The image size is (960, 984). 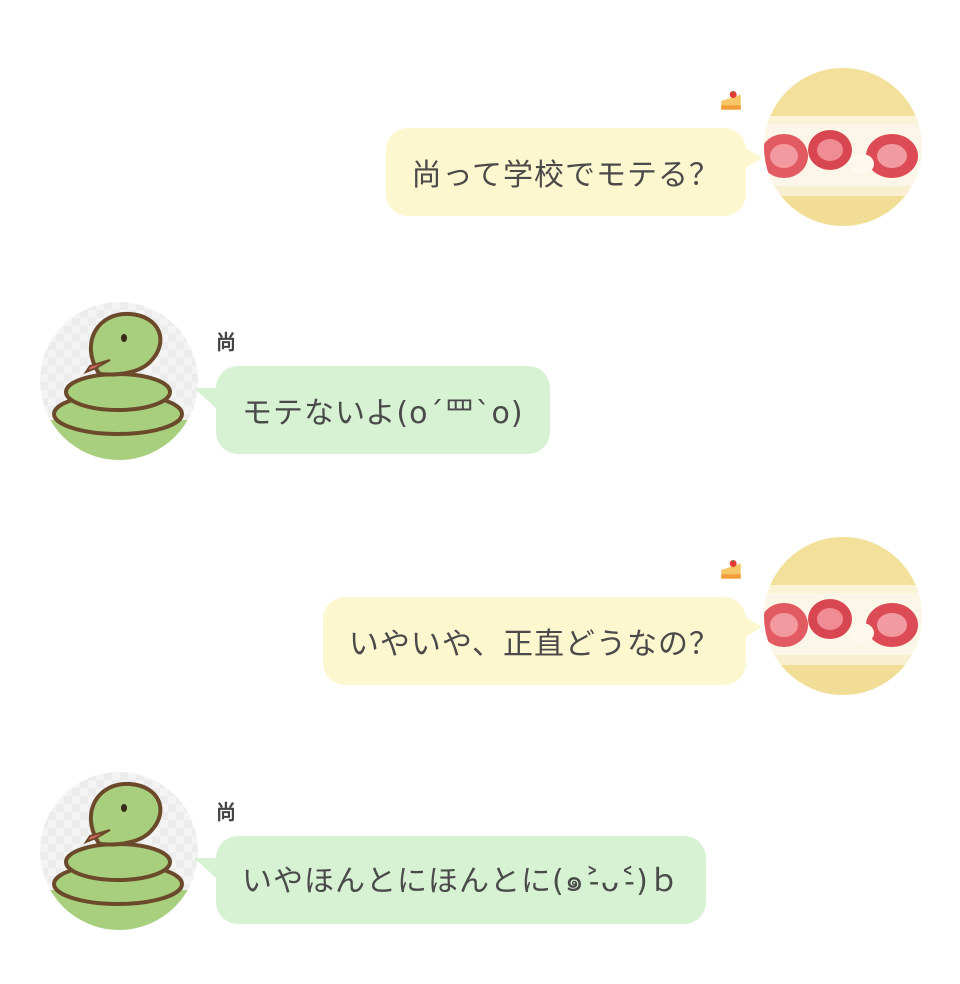 I want to click on message-bubble: いやほんとにほんとに(๑˃̵ᴗ˂̵)ｂ, so click(x=450, y=880).